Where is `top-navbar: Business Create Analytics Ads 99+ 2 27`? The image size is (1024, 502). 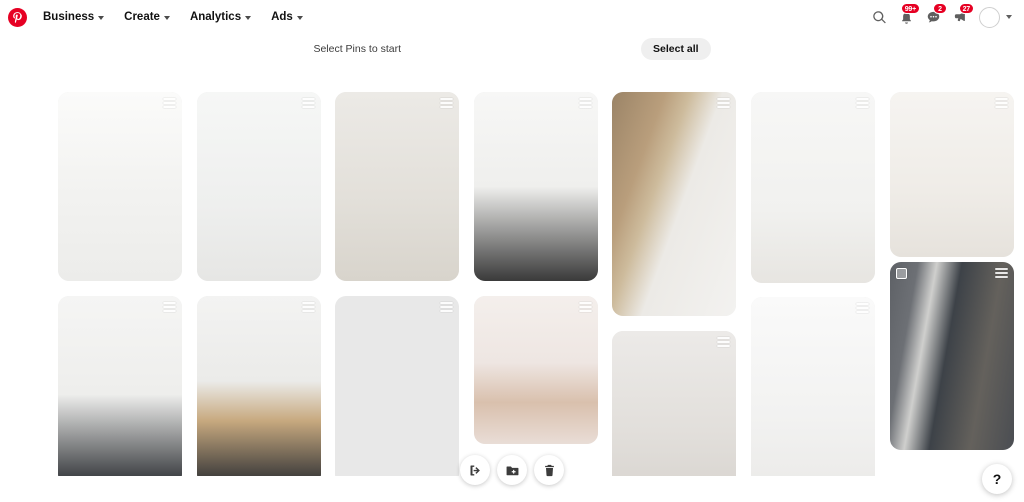
top-navbar: Business Create Analytics Ads 99+ 2 27 is located at coordinates (512, 17).